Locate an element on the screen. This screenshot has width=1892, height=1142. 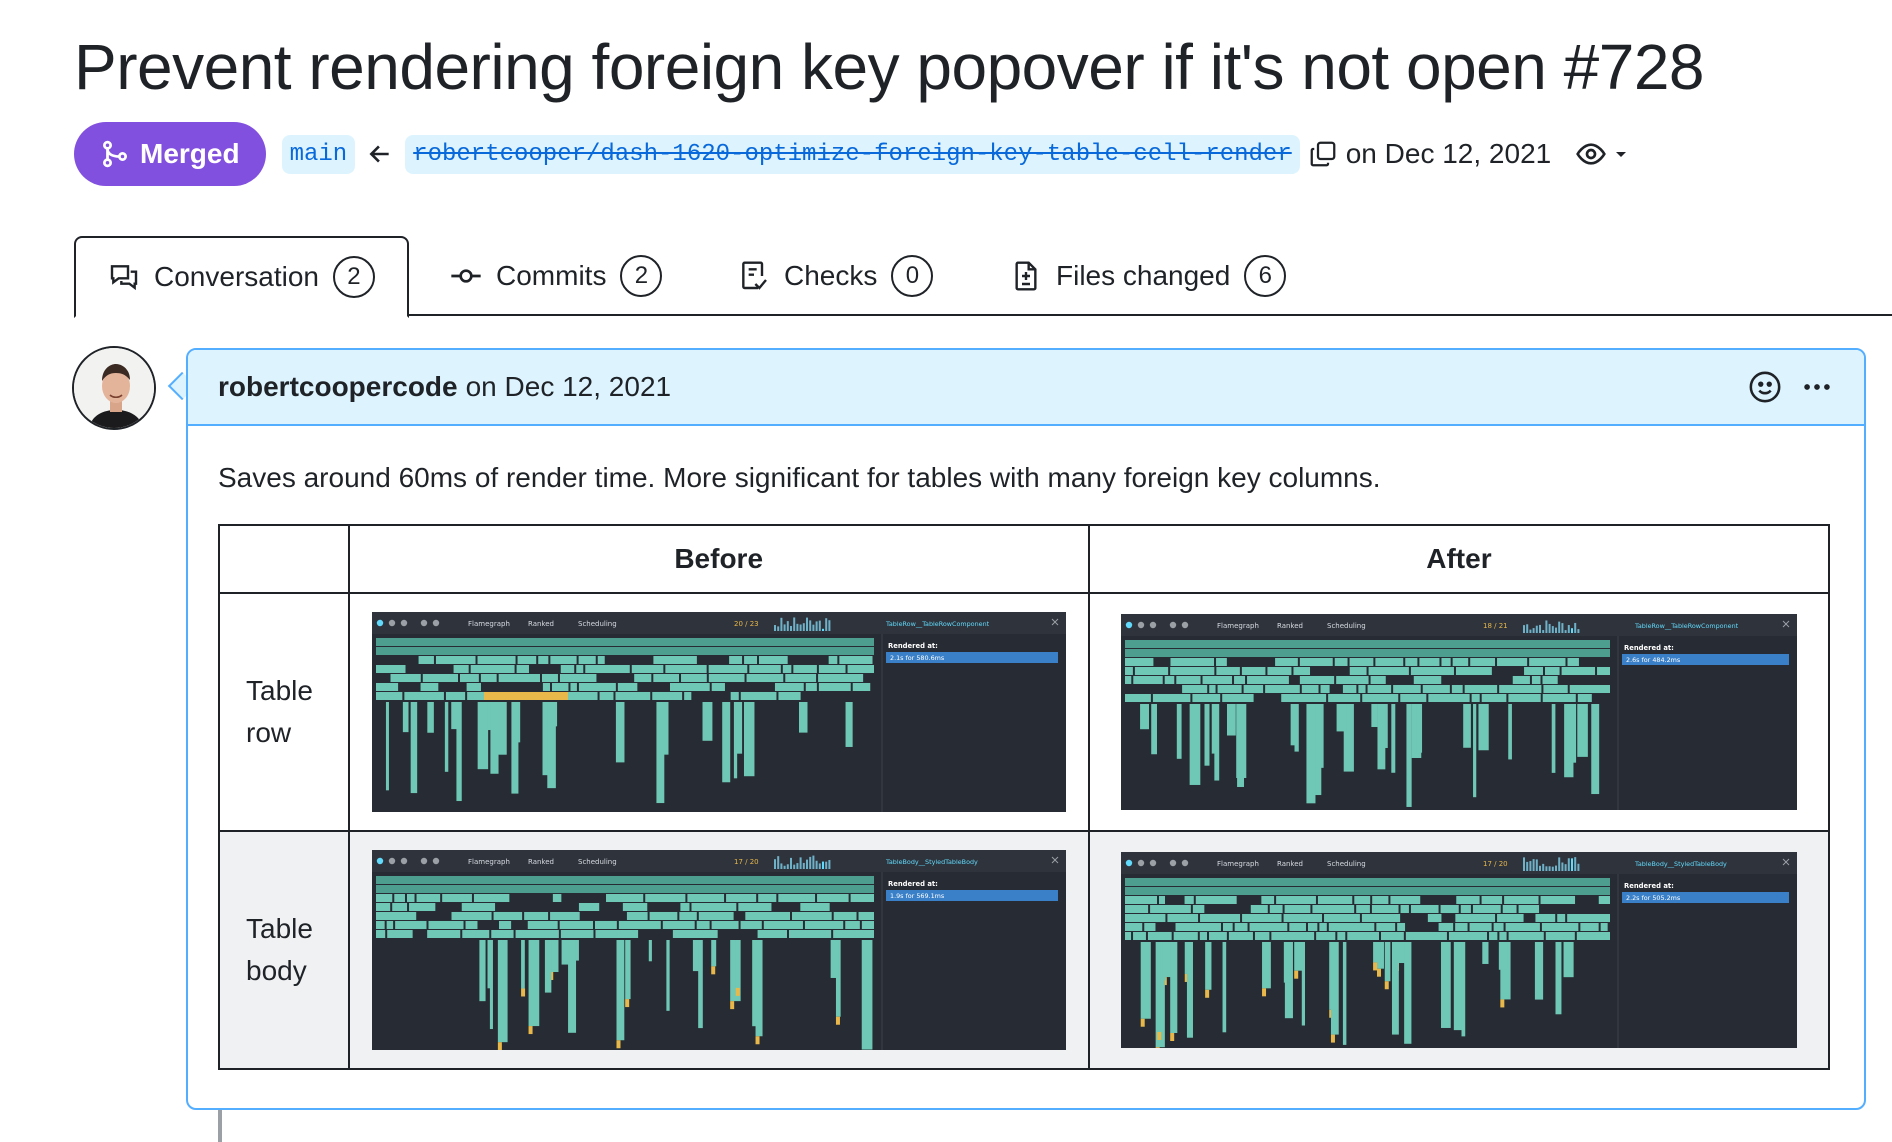
file-diff-icon is located at coordinates (1026, 276).